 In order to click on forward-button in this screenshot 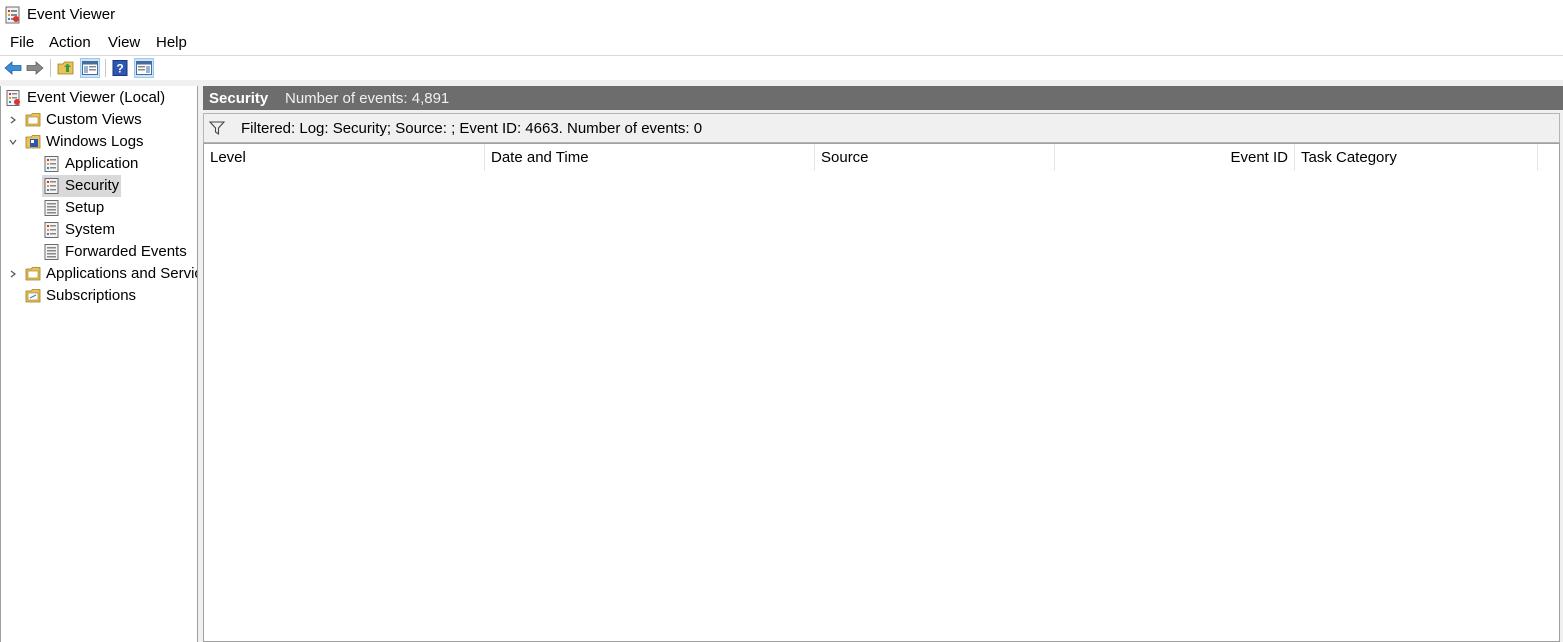, I will do `click(35, 68)`.